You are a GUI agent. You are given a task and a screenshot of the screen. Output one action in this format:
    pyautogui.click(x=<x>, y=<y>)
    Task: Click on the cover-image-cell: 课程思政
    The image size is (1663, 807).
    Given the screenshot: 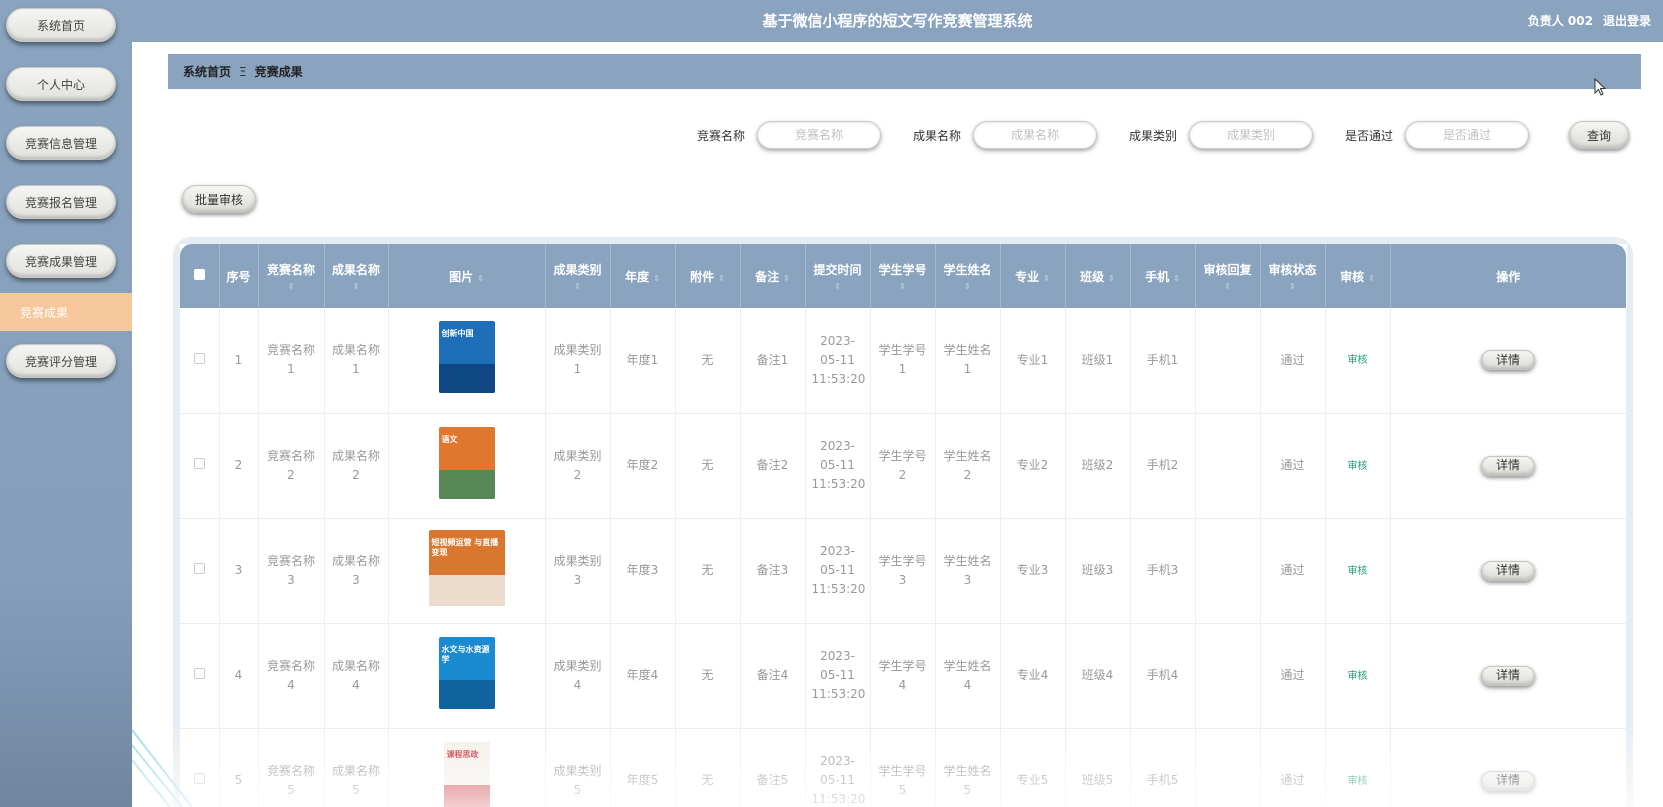 What is the action you would take?
    pyautogui.click(x=467, y=767)
    